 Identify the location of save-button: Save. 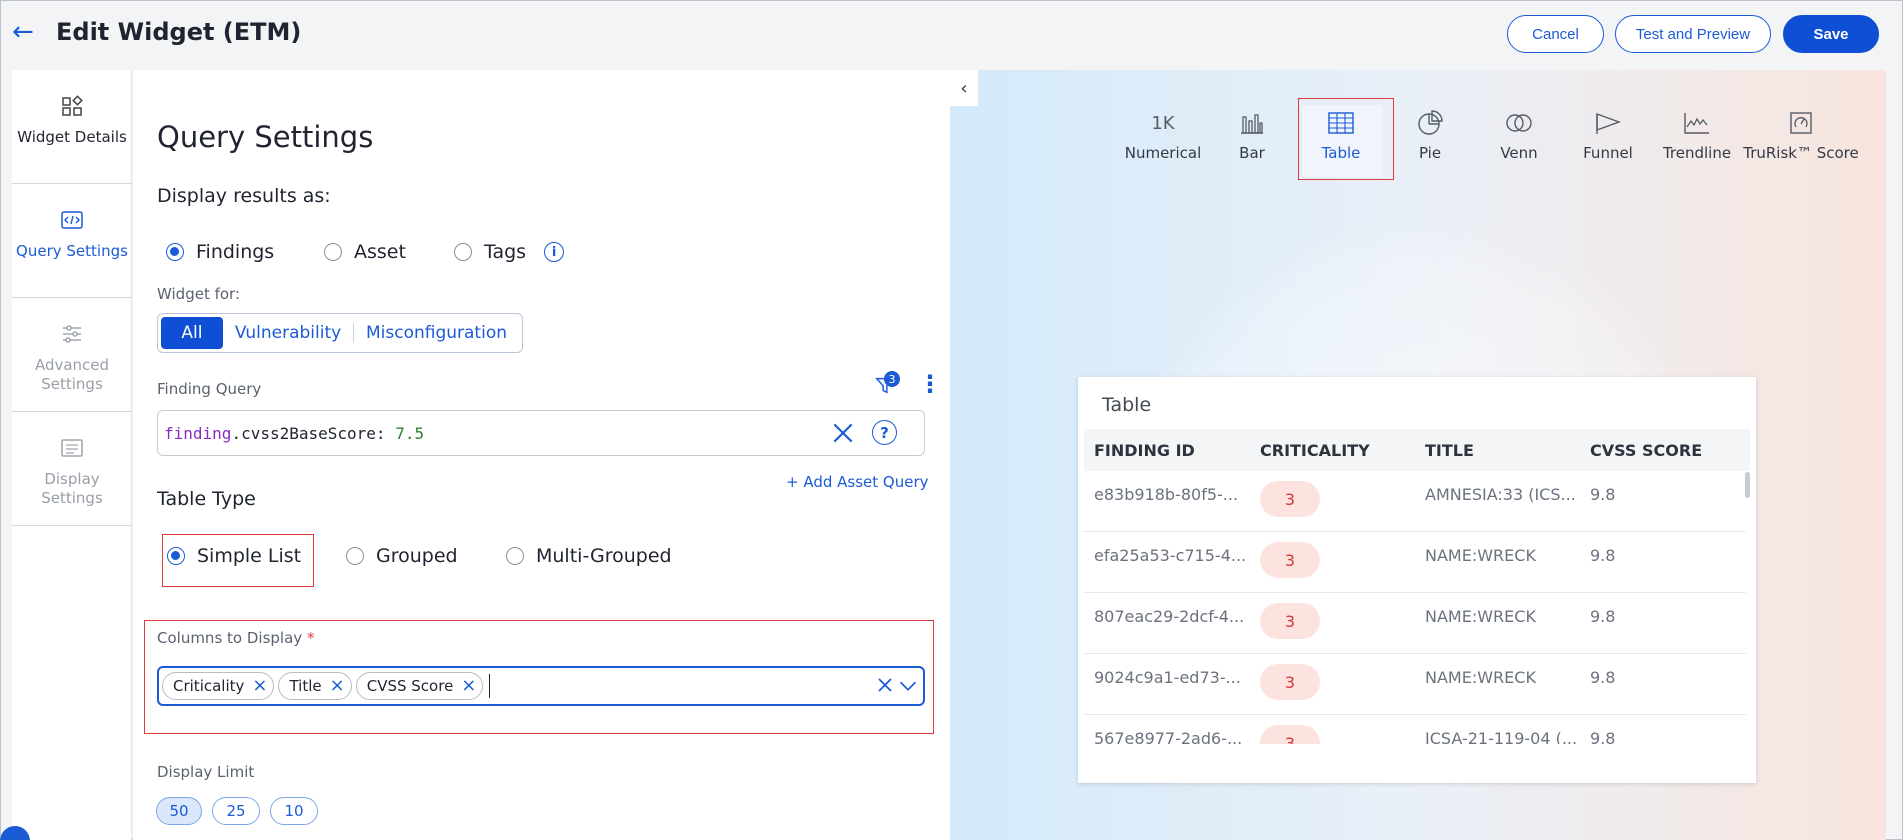
(1831, 34).